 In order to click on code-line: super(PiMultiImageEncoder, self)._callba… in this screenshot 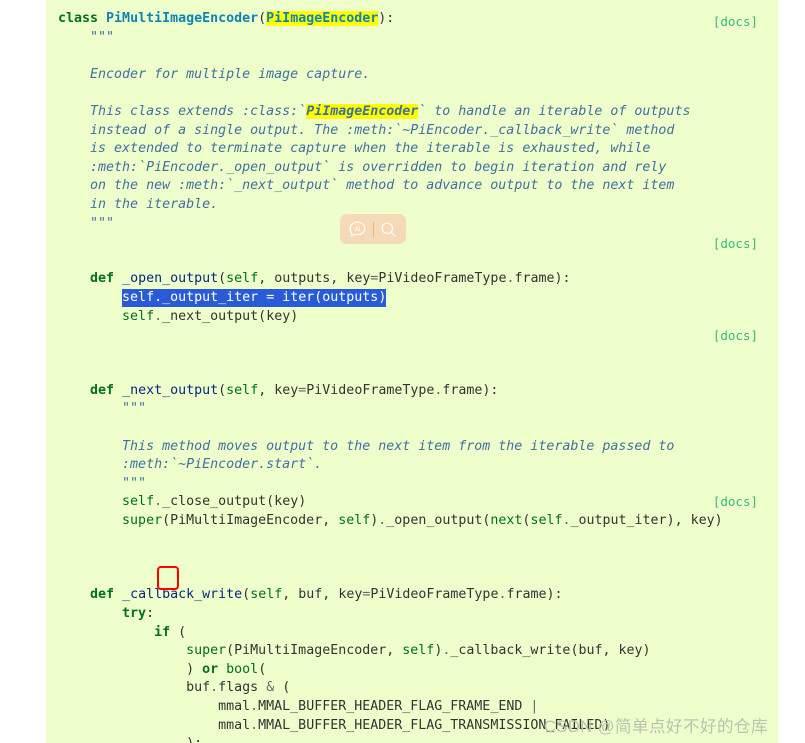, I will do `click(418, 651)`.